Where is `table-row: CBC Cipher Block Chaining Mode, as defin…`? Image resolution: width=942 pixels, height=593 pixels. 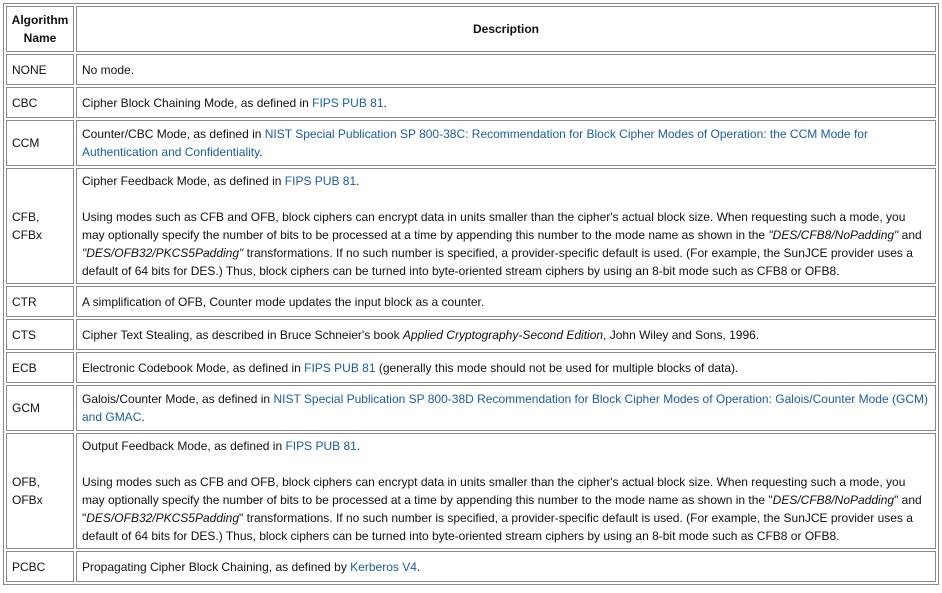 table-row: CBC Cipher Block Chaining Mode, as defin… is located at coordinates (471, 102).